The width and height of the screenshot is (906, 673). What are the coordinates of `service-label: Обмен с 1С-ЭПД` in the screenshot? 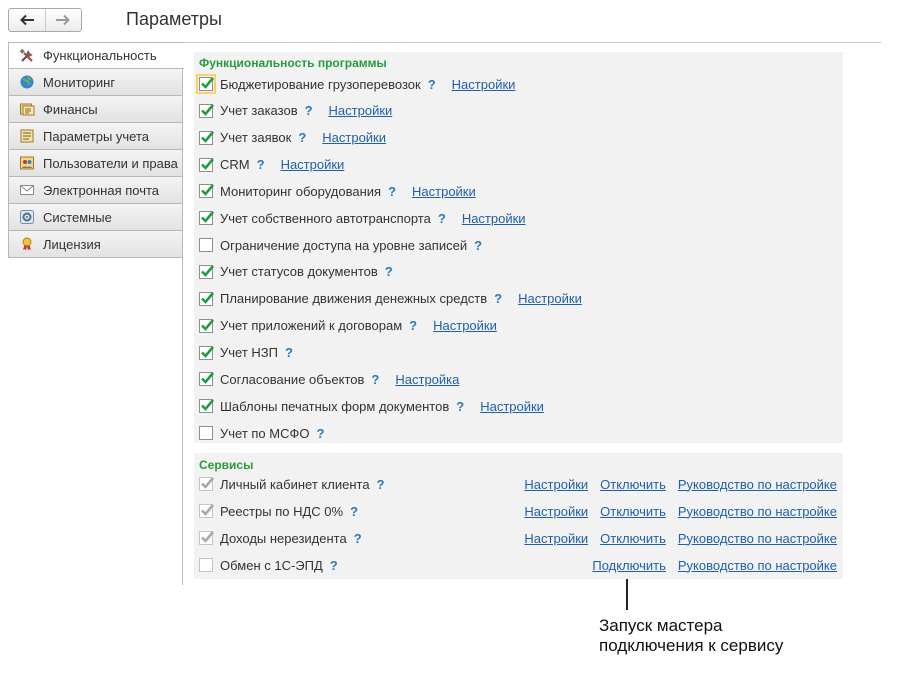 It's located at (271, 565).